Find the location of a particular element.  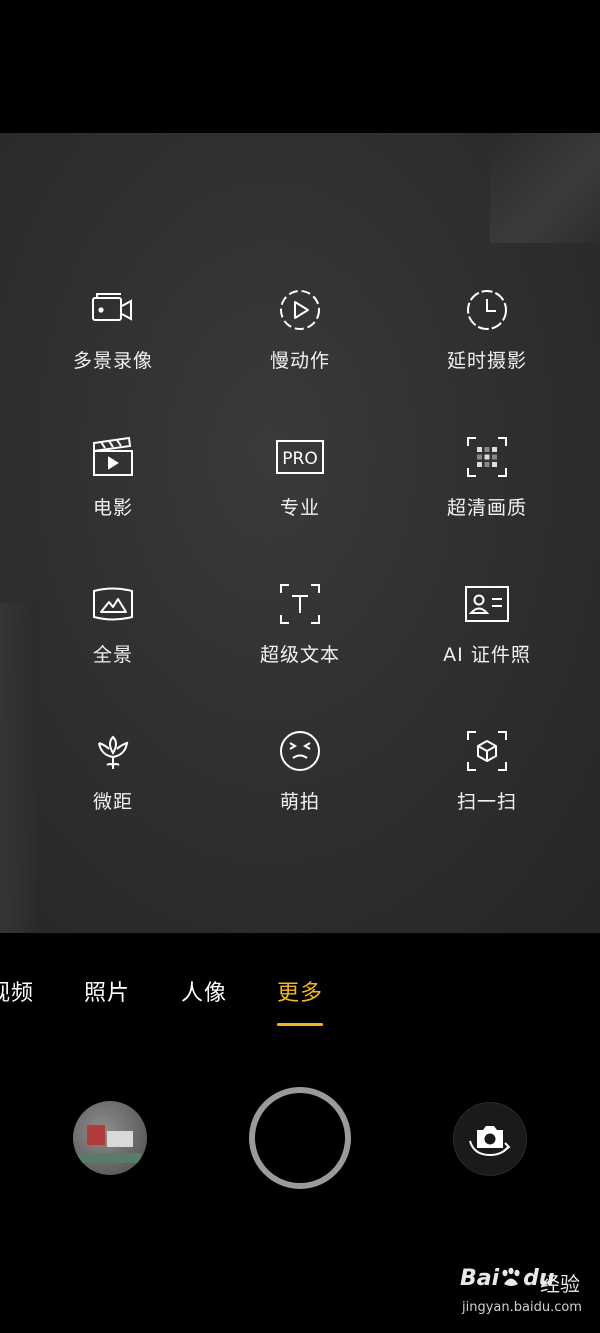

switch-camera-icon is located at coordinates (490, 1139).